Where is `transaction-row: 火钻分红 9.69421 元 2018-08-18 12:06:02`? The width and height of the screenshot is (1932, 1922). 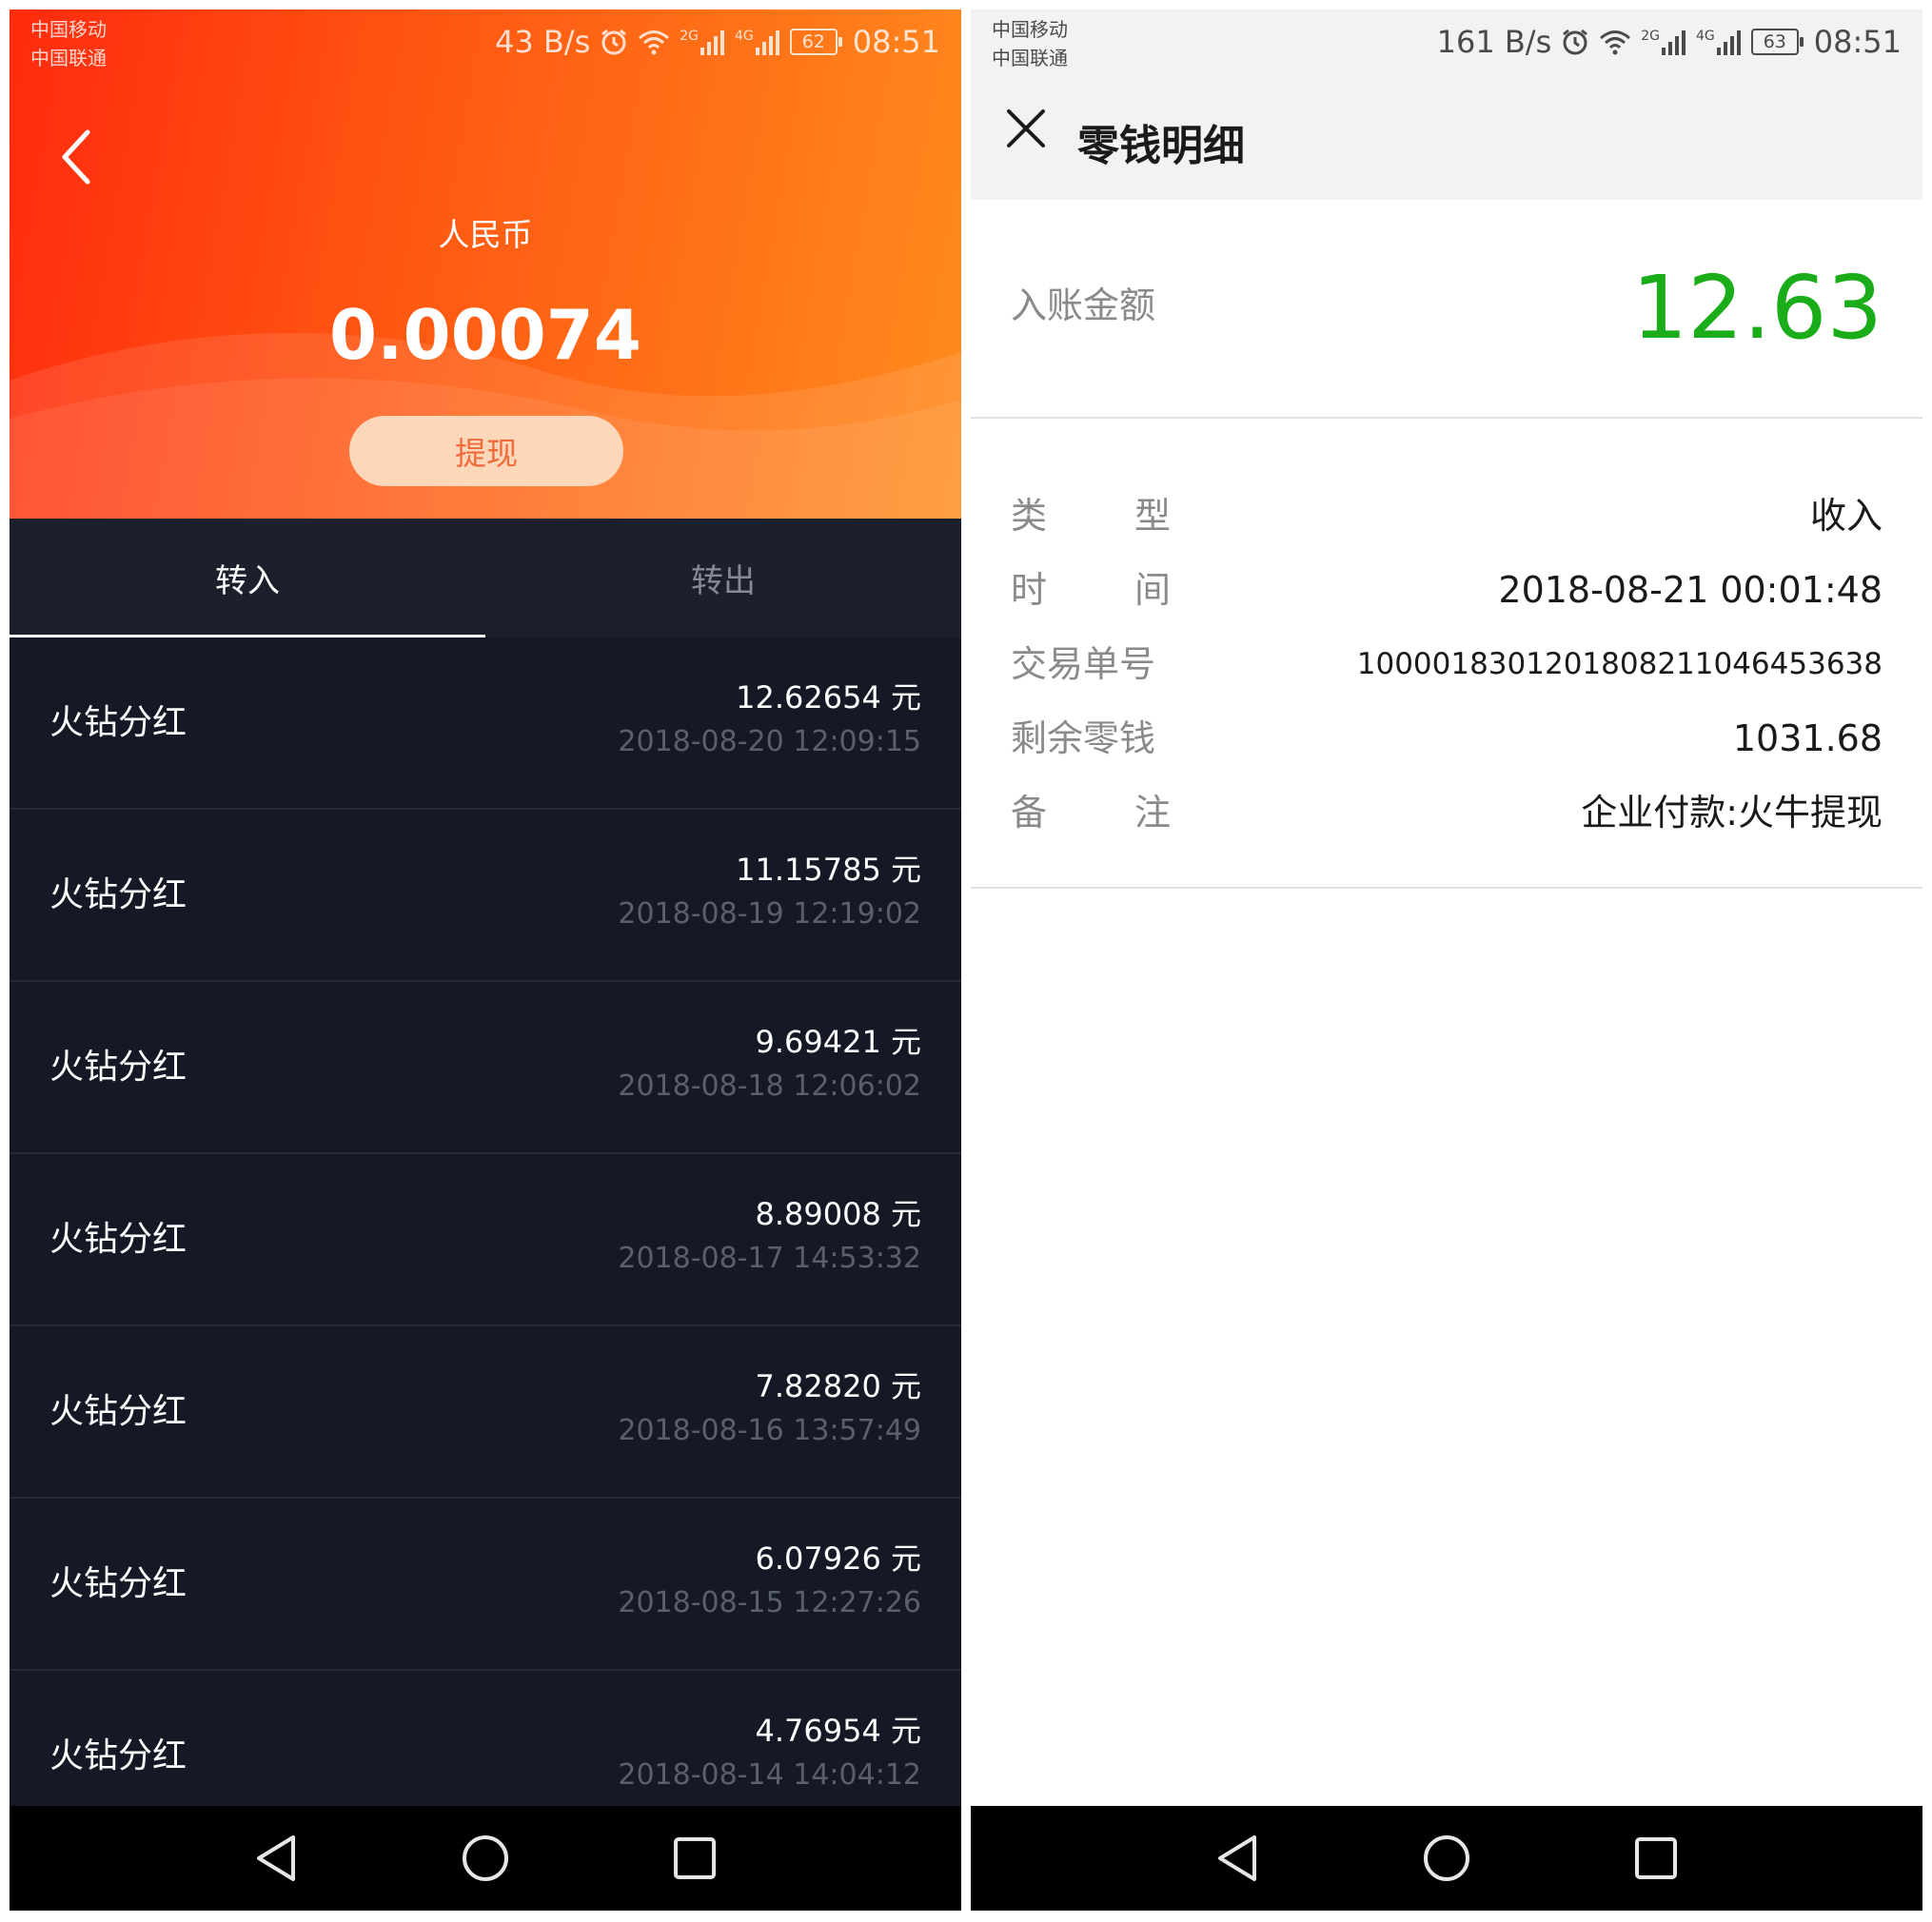 transaction-row: 火钻分红 9.69421 元 2018-08-18 12:06:02 is located at coordinates (485, 1068).